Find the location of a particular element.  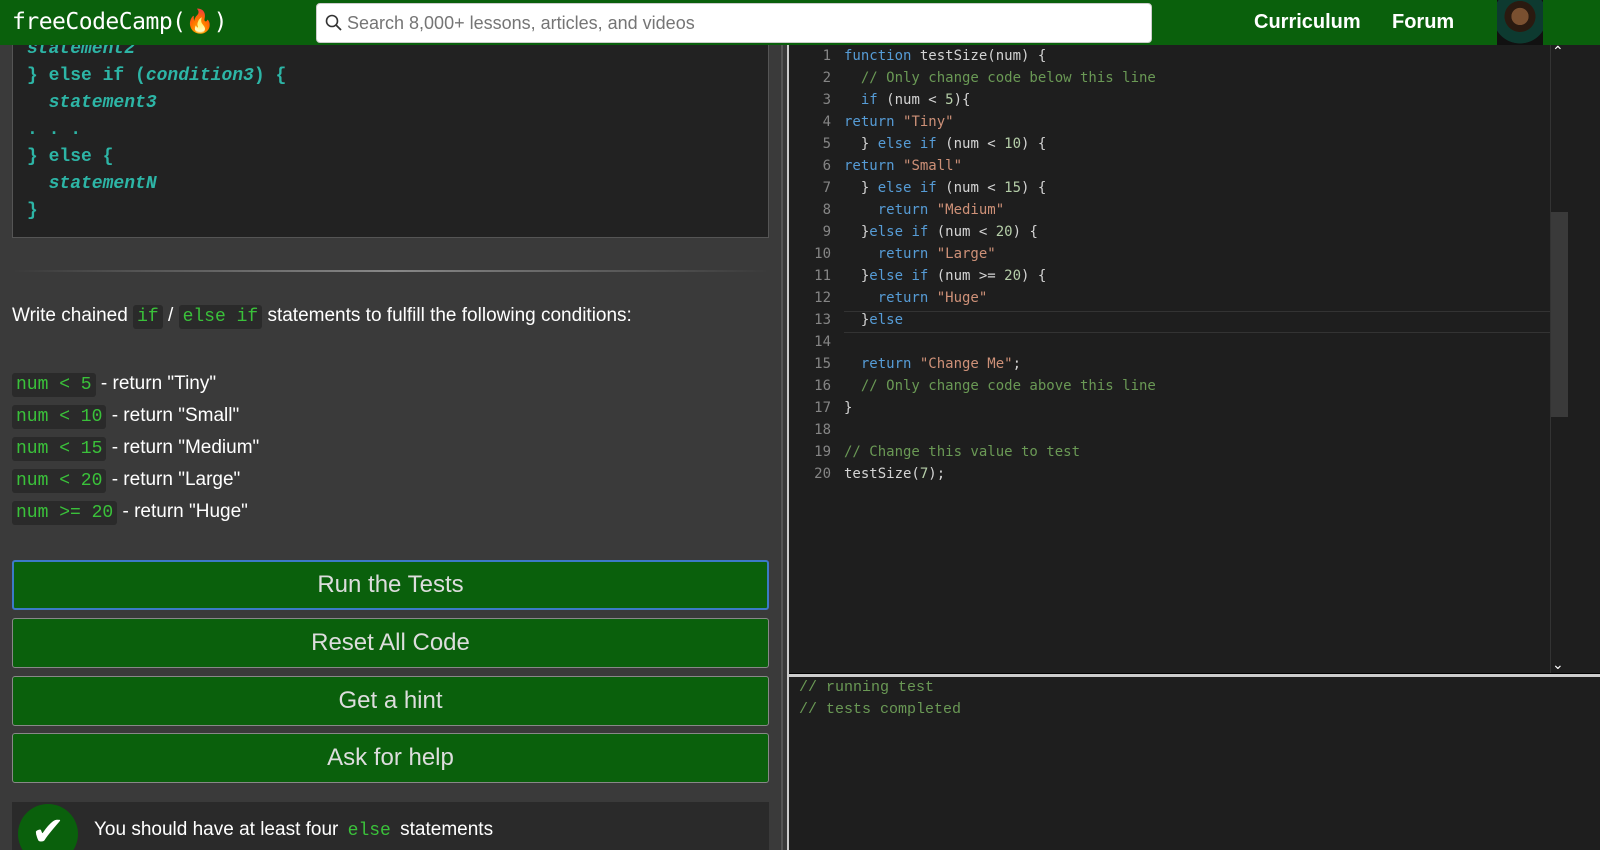

inline-code: if is located at coordinates (148, 317).